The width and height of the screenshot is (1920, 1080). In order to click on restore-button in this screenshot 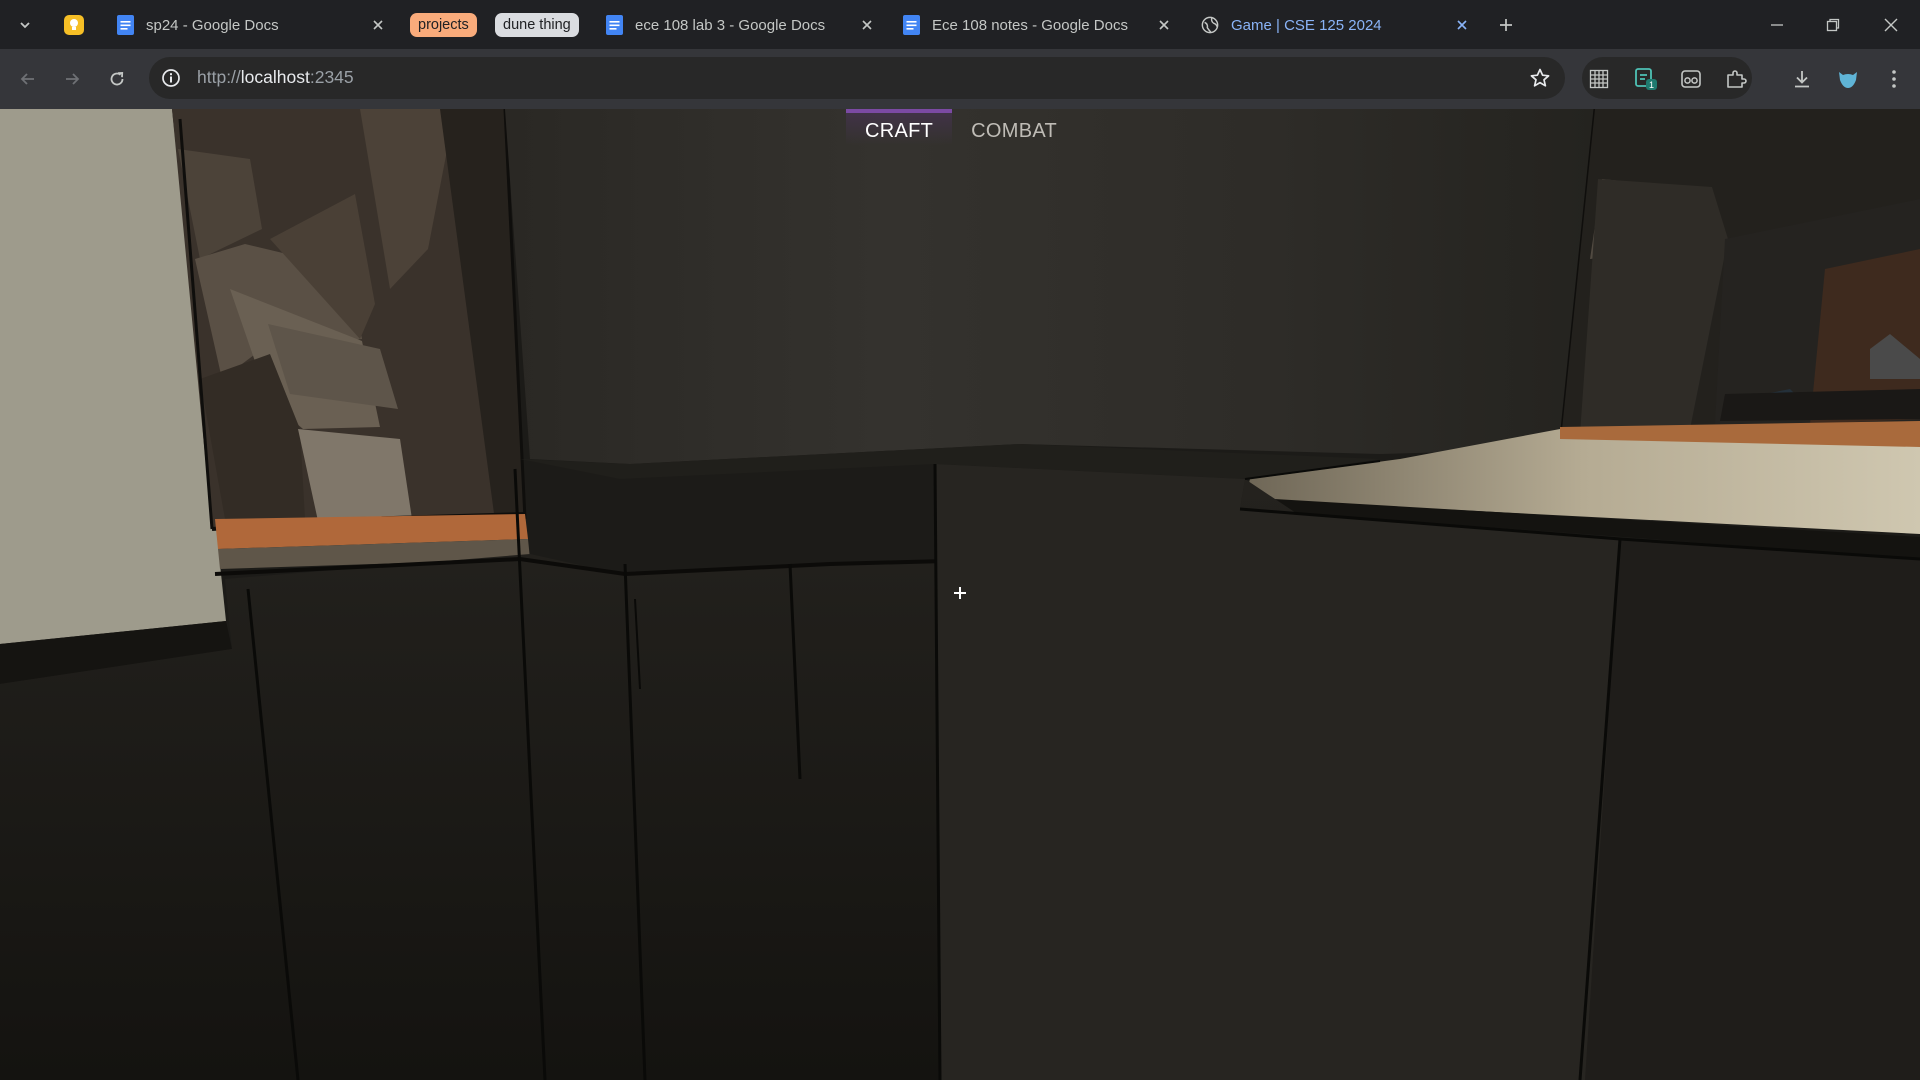, I will do `click(1833, 25)`.